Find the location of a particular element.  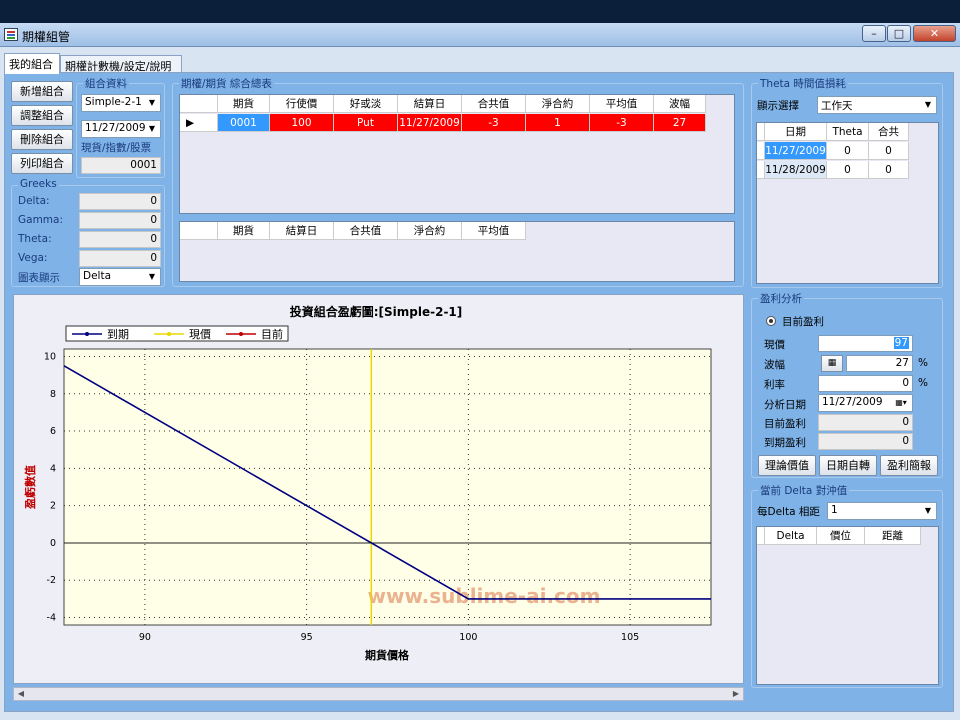

per-delta-value: 1 is located at coordinates (834, 510).